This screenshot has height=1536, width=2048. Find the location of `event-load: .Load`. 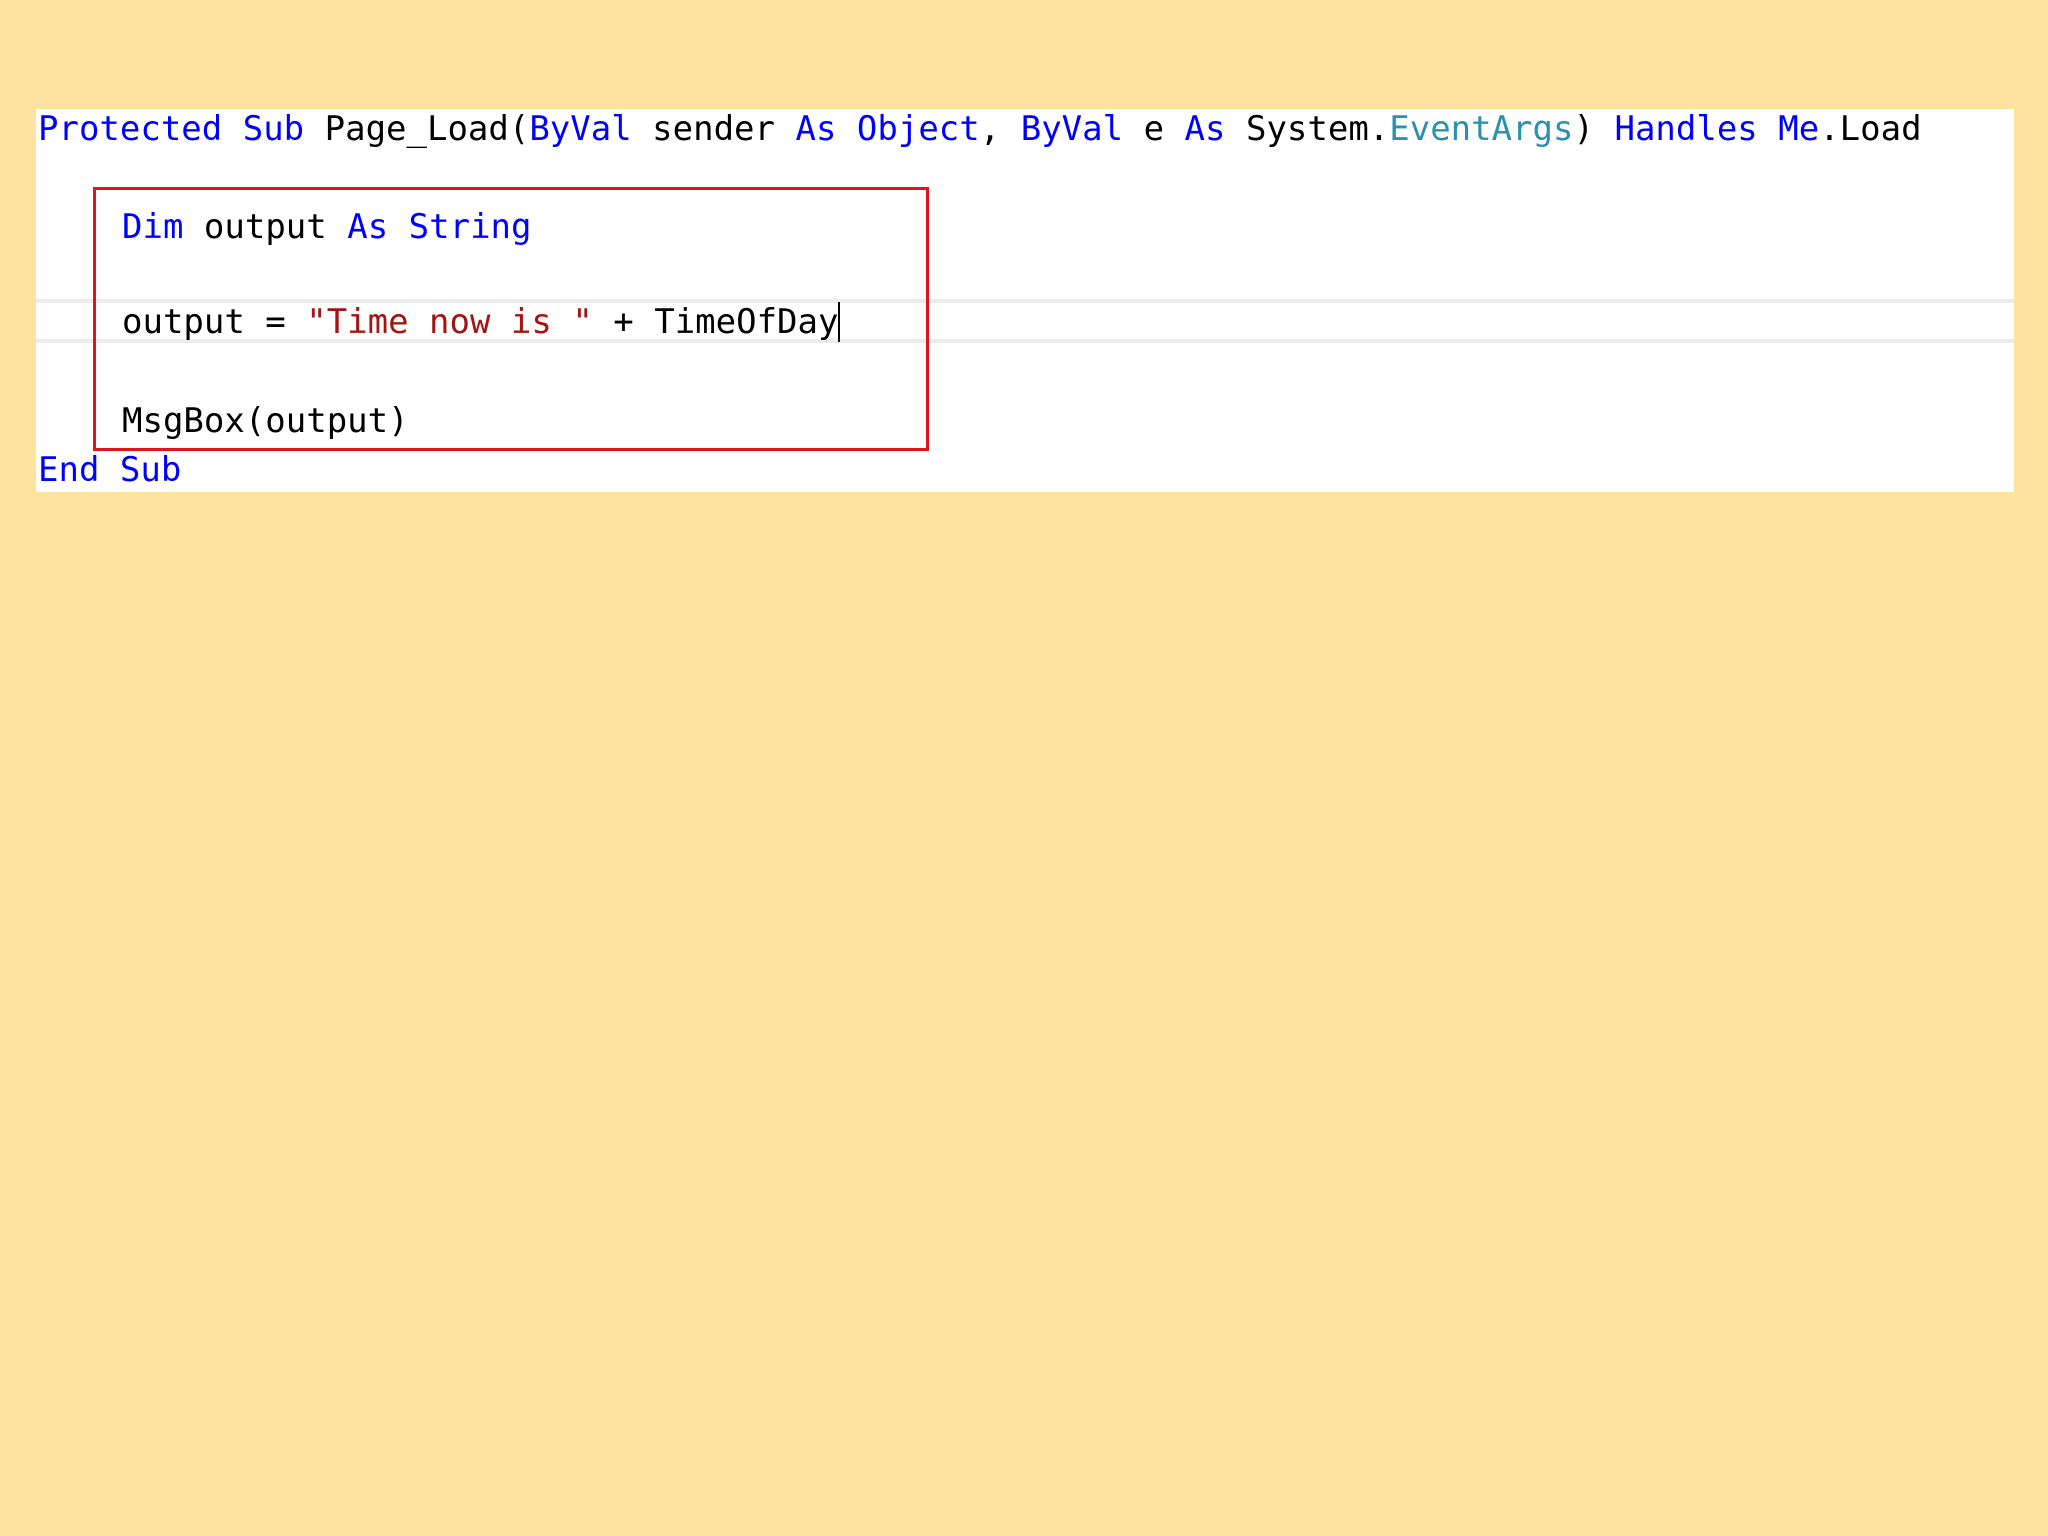

event-load: .Load is located at coordinates (1870, 129).